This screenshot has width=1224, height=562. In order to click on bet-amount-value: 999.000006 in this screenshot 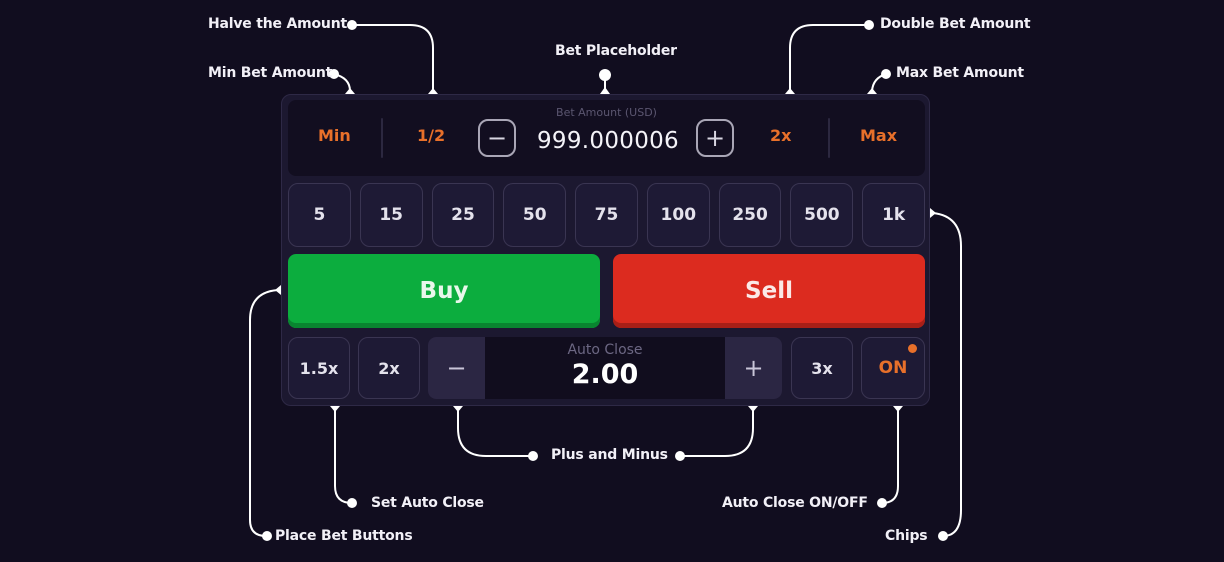, I will do `click(608, 141)`.